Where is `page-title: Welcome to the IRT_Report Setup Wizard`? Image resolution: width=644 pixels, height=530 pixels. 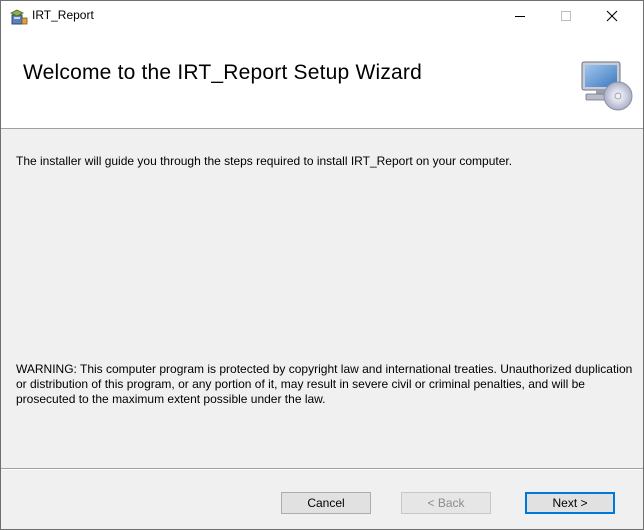 page-title: Welcome to the IRT_Report Setup Wizard is located at coordinates (222, 72).